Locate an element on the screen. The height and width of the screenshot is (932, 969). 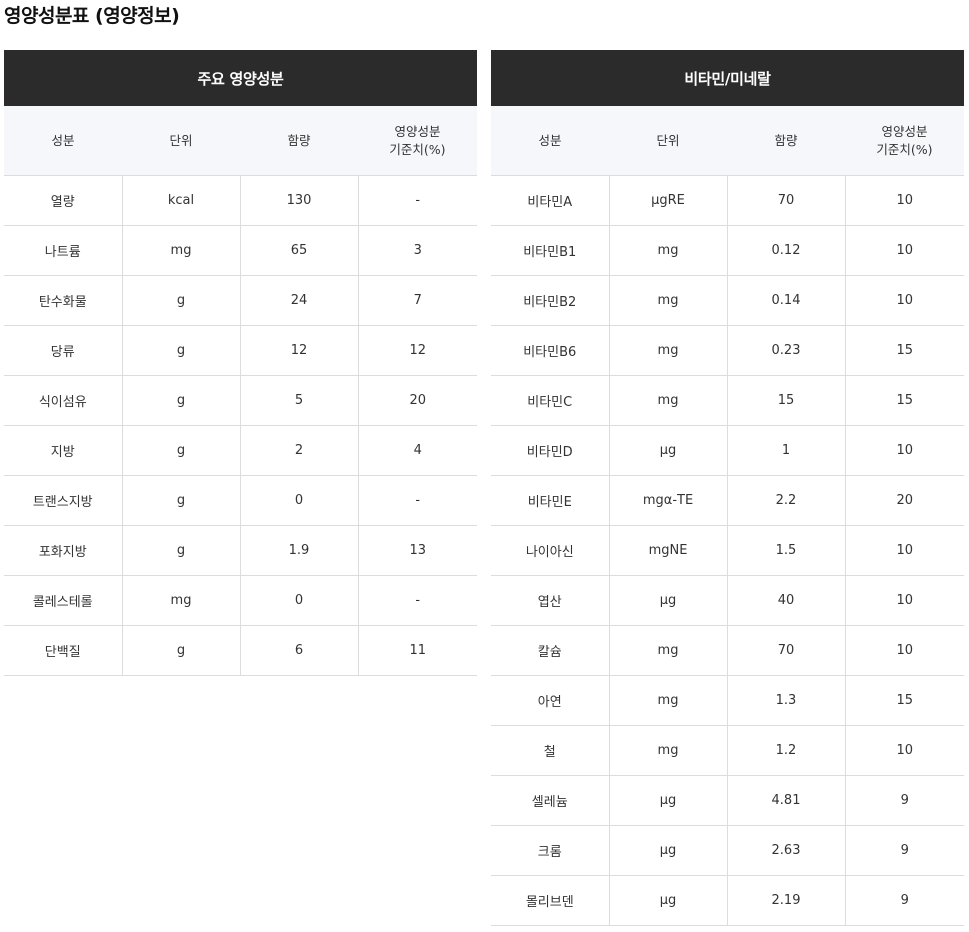
cell-amount: 1.9 is located at coordinates (298, 550).